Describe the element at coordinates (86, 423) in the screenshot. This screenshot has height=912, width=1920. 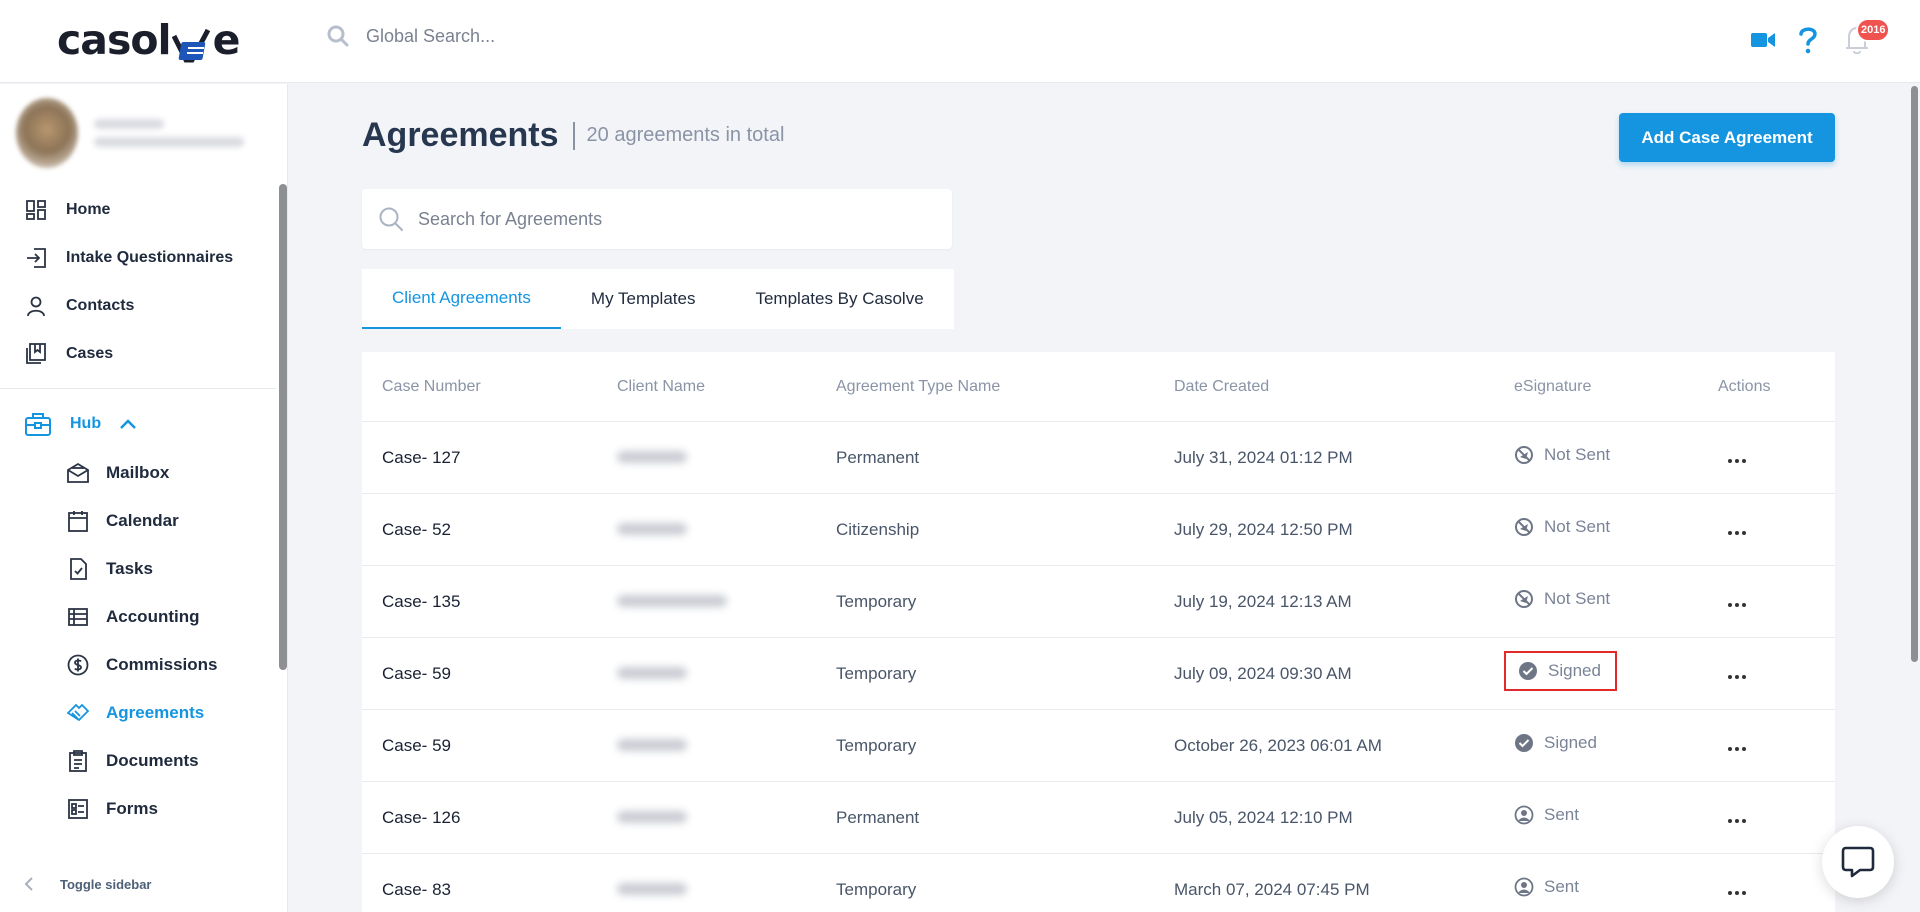
I see `sidebar-item-label: Hub` at that location.